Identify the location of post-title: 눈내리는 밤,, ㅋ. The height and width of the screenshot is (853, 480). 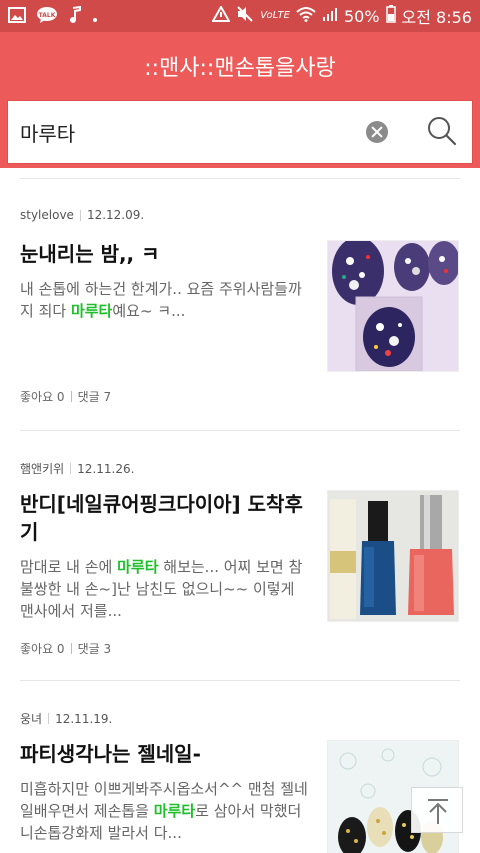
(165, 254).